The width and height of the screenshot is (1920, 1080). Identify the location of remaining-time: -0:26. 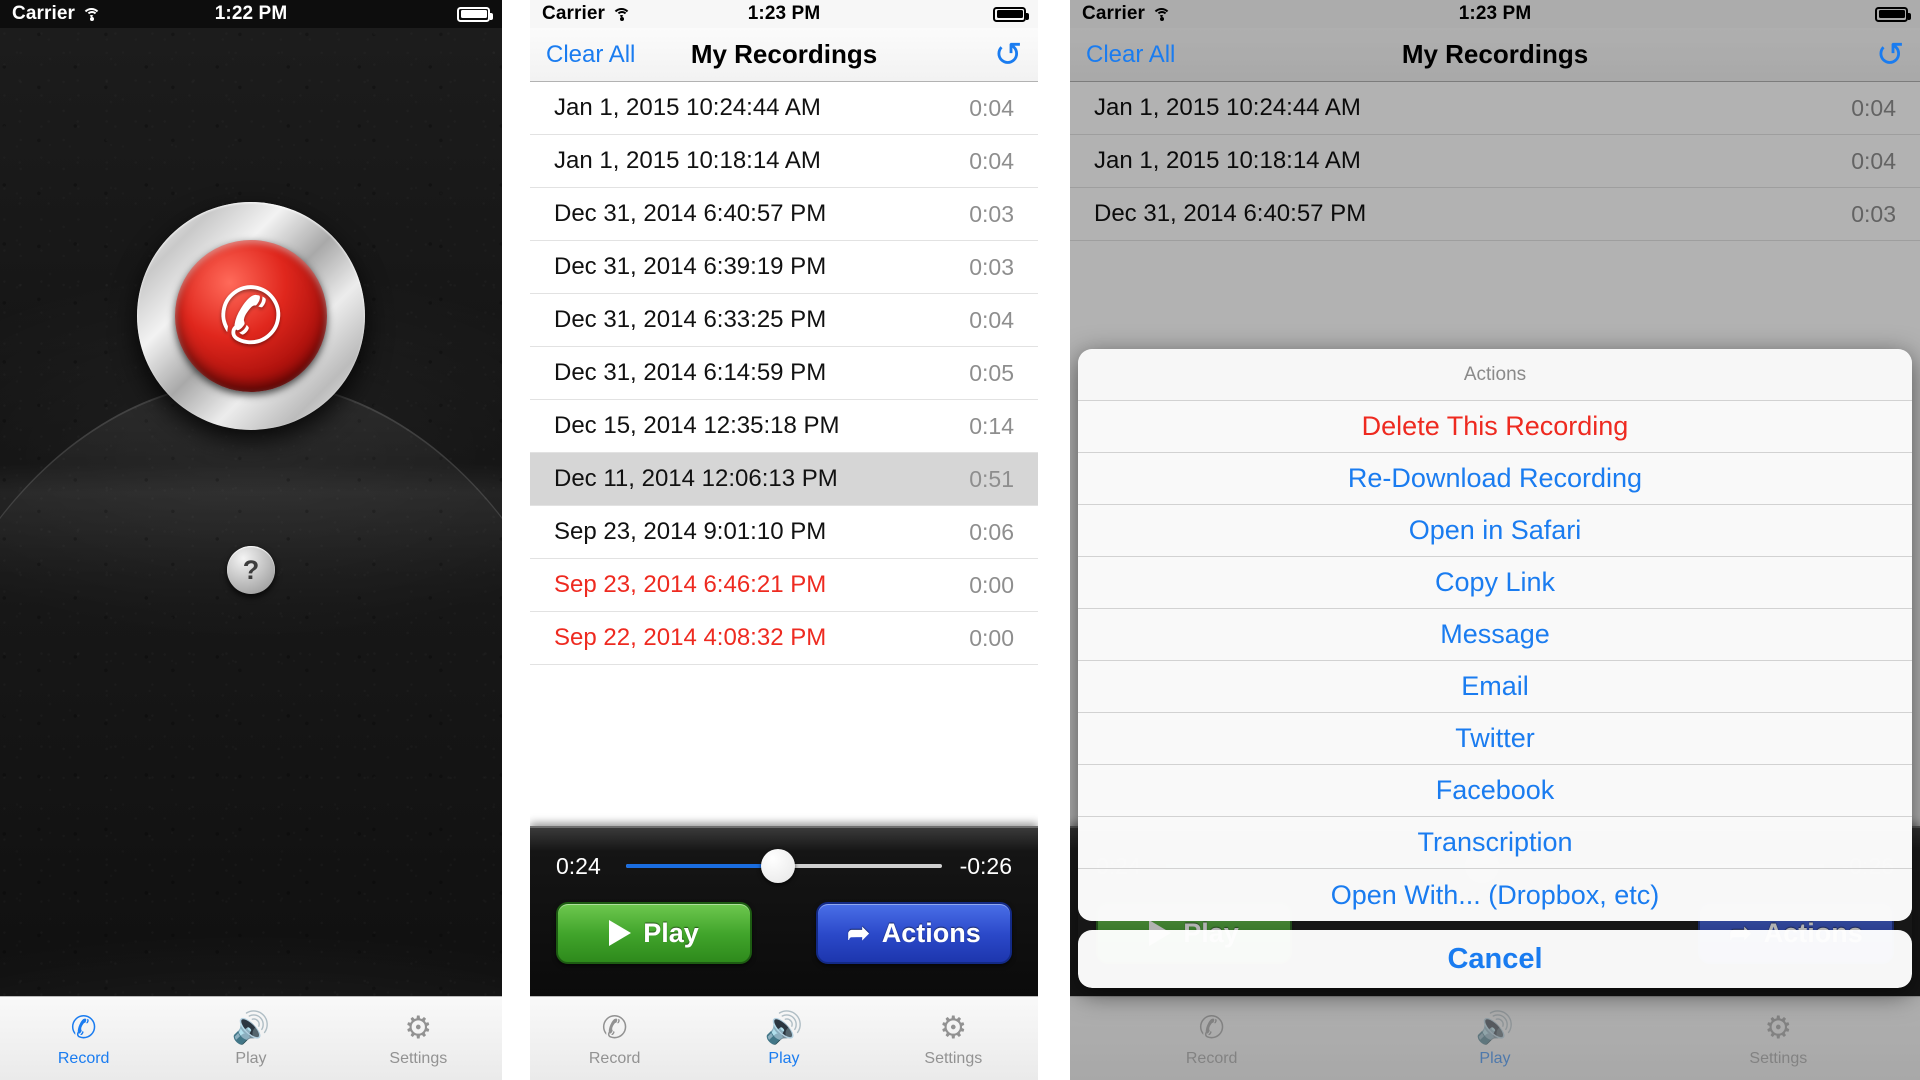
(985, 865).